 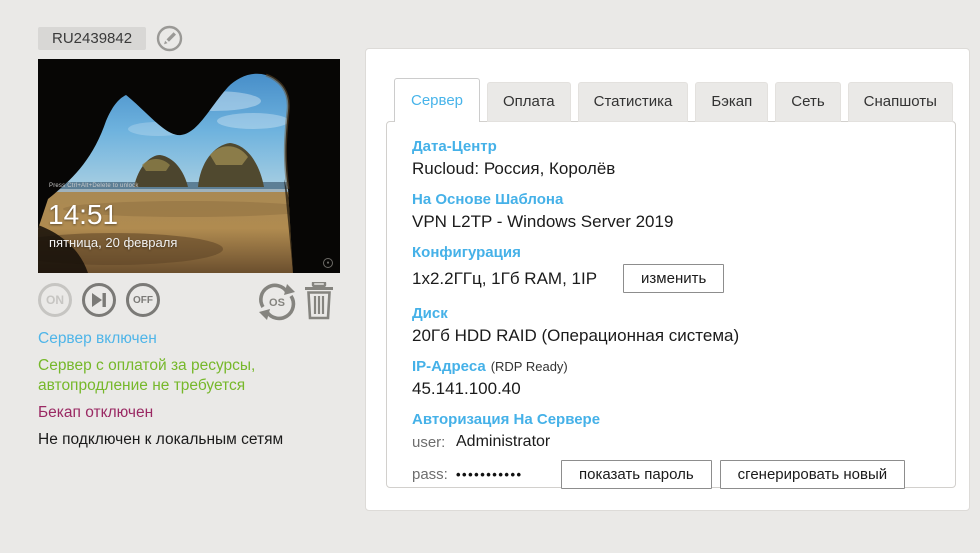 I want to click on pass-label: pass:, so click(x=430, y=474).